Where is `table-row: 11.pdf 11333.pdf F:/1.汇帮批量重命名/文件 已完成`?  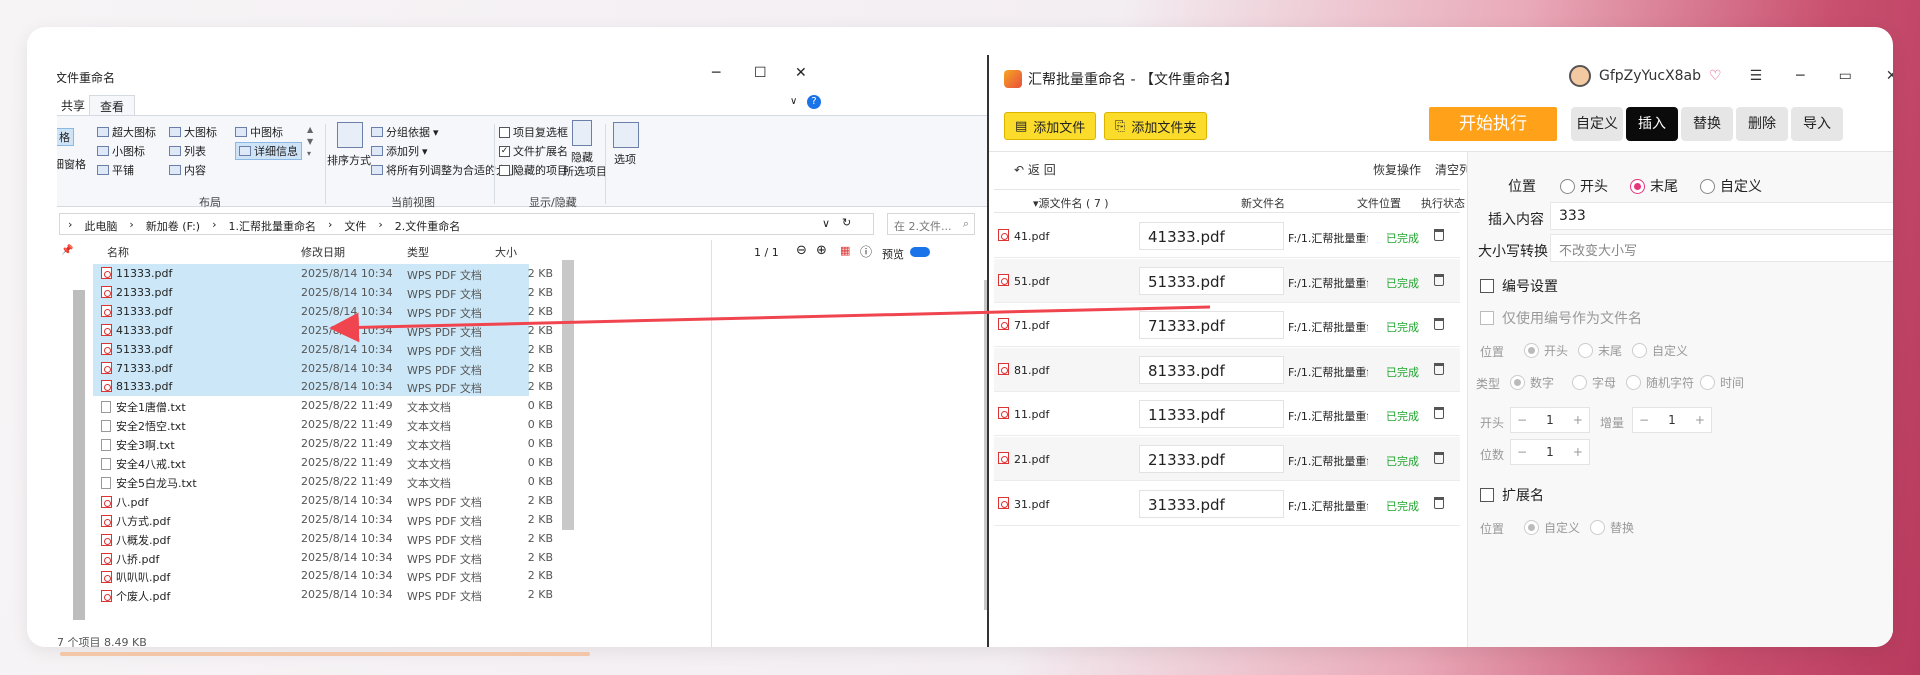
table-row: 11.pdf 11333.pdf F:/1.汇帮批量重命名/文件 已完成 is located at coordinates (1227, 414).